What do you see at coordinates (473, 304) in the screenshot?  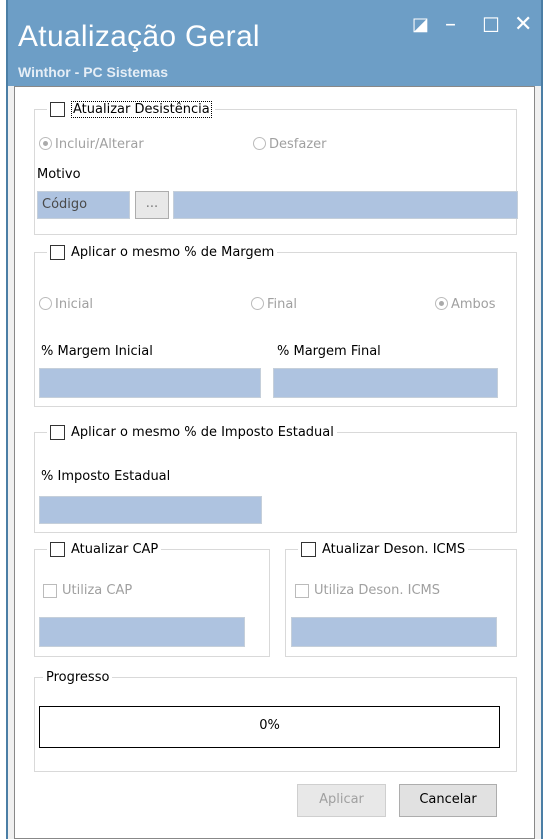 I see `radio-ambos-label: Ambos` at bounding box center [473, 304].